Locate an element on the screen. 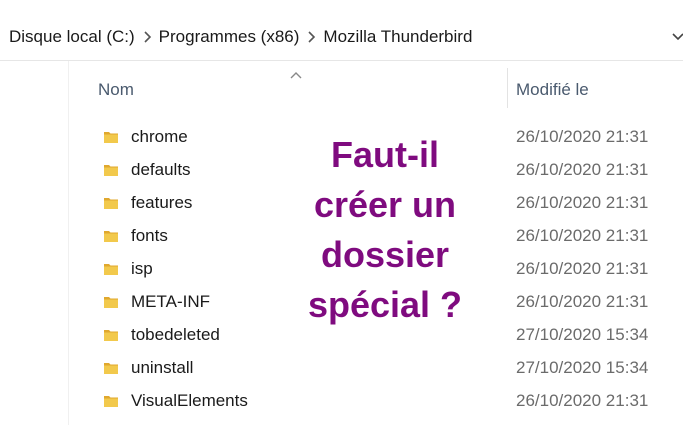 The image size is (683, 425). breadcrumb-item-thunderbird: Mozilla Thunderbird is located at coordinates (397, 37).